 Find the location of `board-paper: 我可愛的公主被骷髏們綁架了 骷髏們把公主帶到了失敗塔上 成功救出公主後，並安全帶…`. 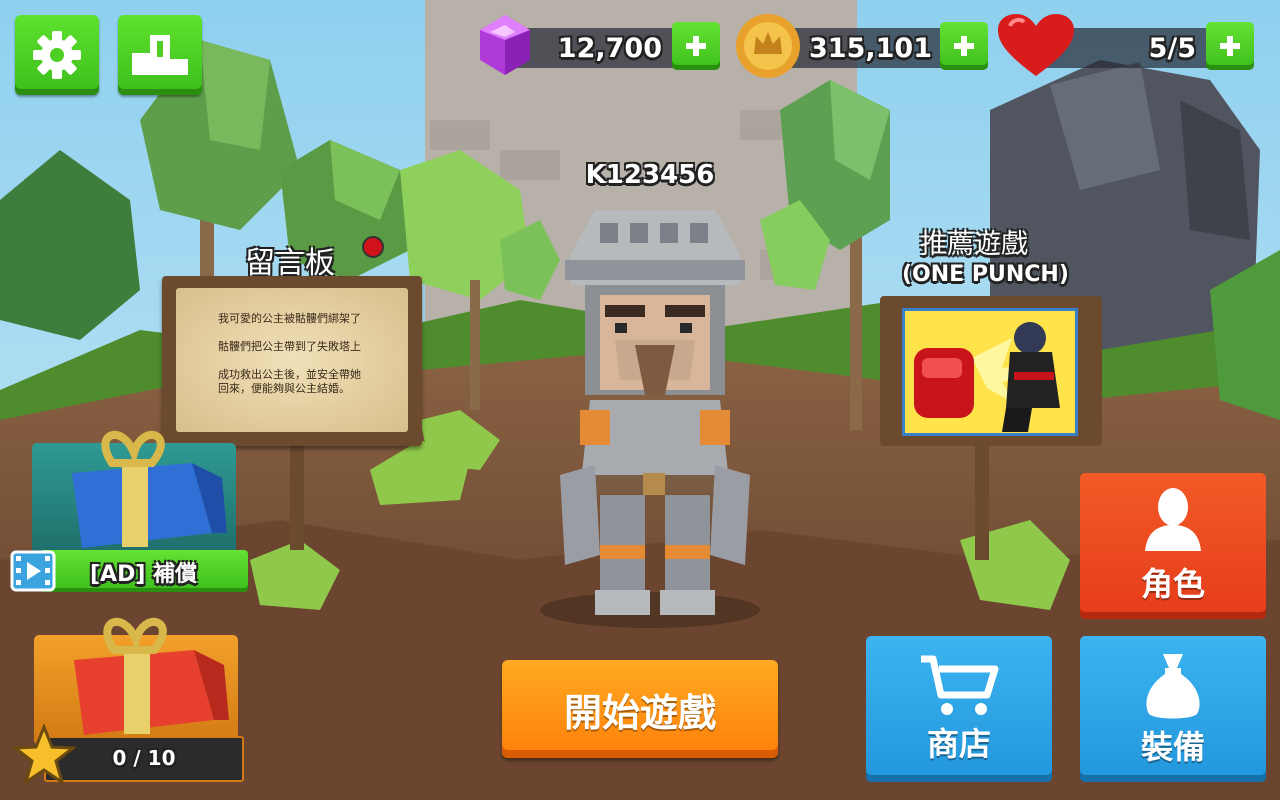

board-paper: 我可愛的公主被骷髏們綁架了 骷髏們把公主帶到了失敗塔上 成功救出公主後，並安全帶… is located at coordinates (292, 360).